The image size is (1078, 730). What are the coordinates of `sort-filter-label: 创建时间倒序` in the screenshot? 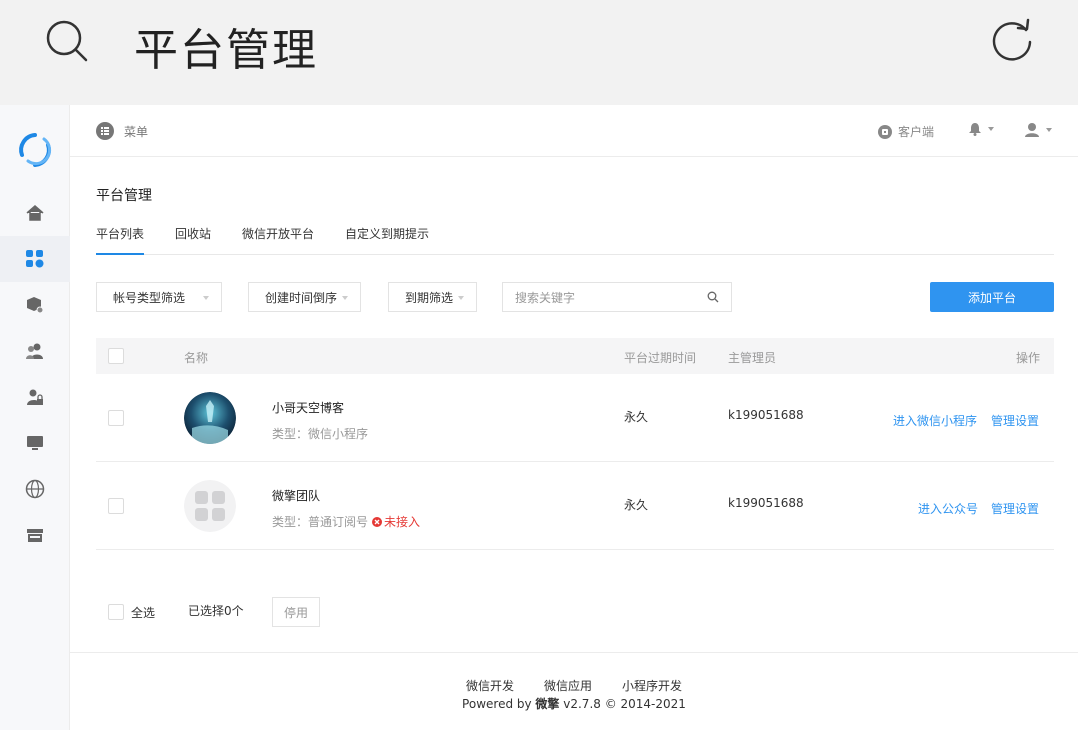 It's located at (301, 297).